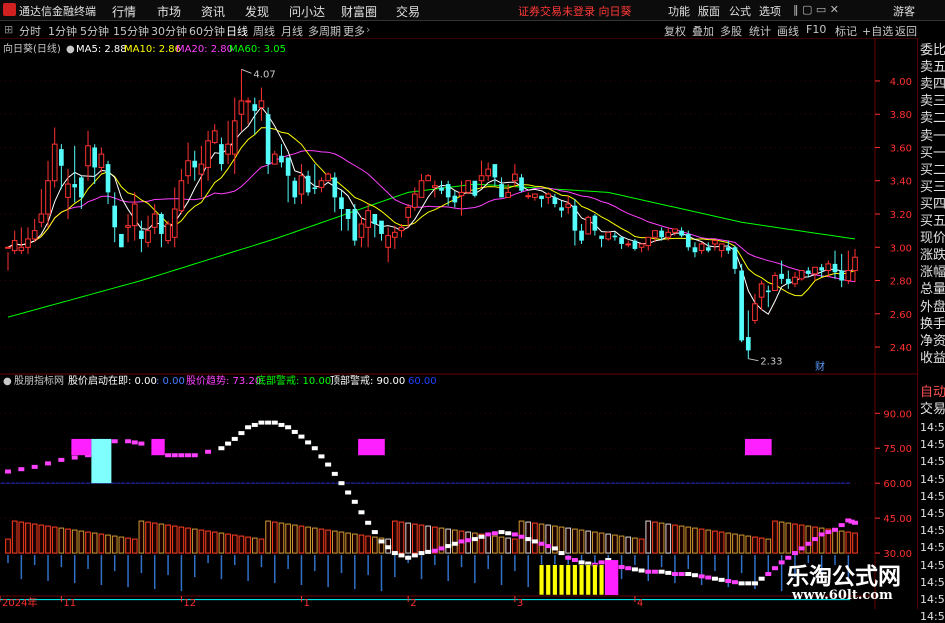  Describe the element at coordinates (321, 602) in the screenshot. I see `time-axis: 2024年 11 12 1 2 3 4` at that location.